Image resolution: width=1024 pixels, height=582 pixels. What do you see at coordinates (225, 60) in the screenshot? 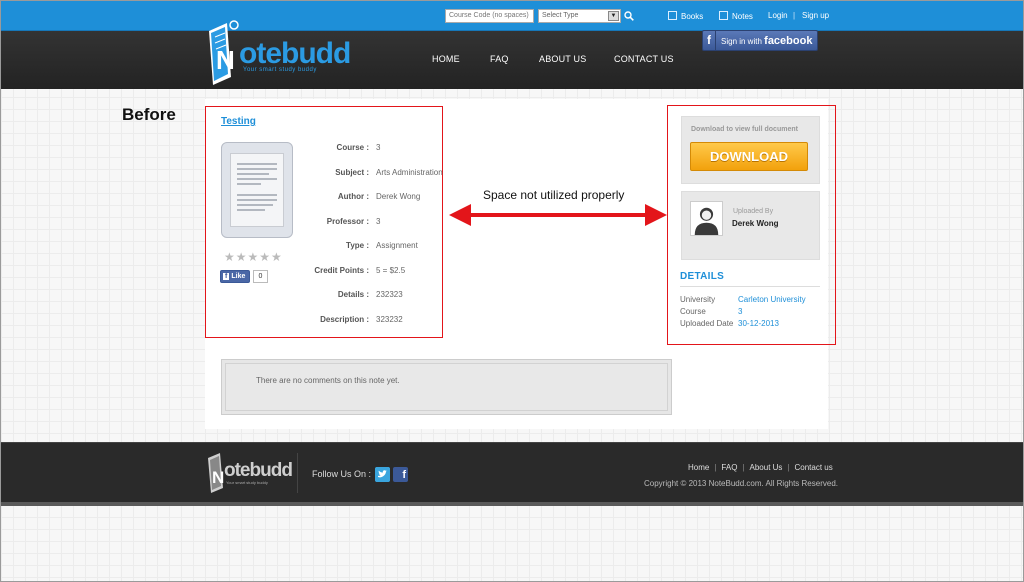
I see `logo-initial: N` at bounding box center [225, 60].